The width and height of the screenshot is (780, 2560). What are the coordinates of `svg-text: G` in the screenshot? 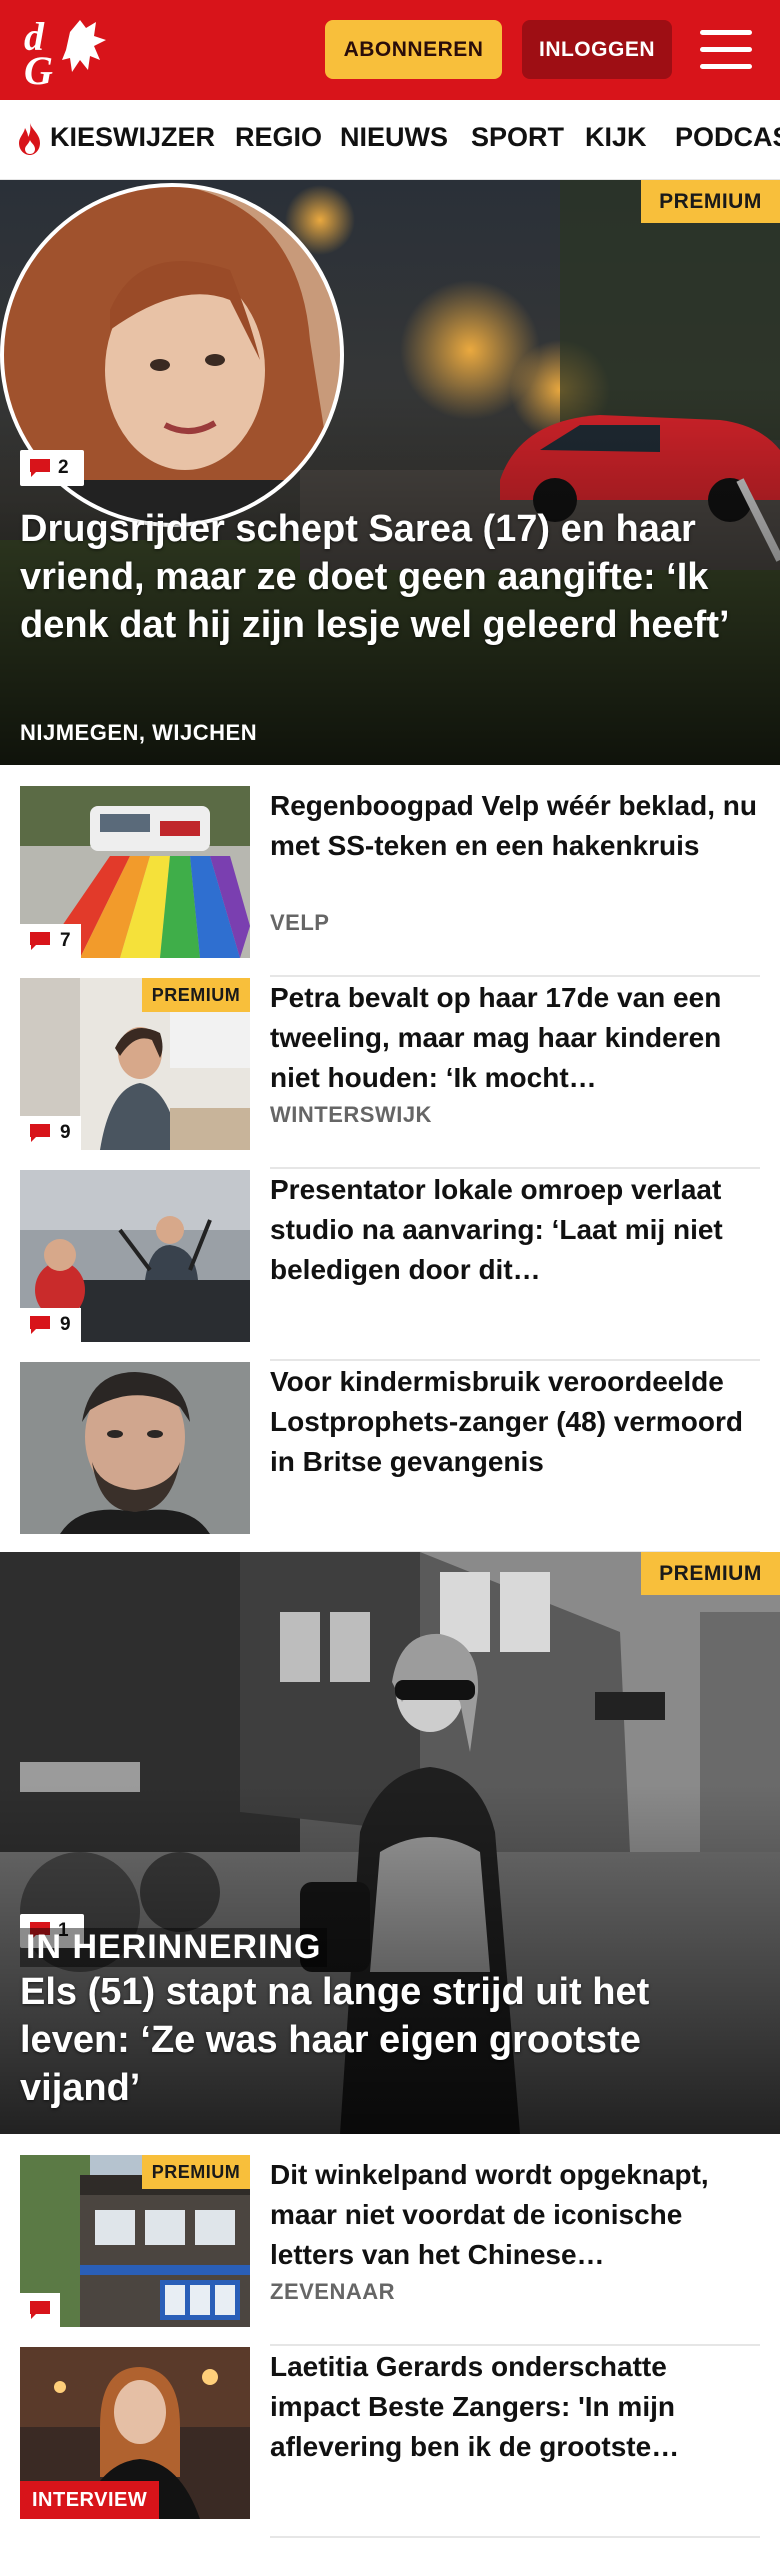 It's located at (38, 68).